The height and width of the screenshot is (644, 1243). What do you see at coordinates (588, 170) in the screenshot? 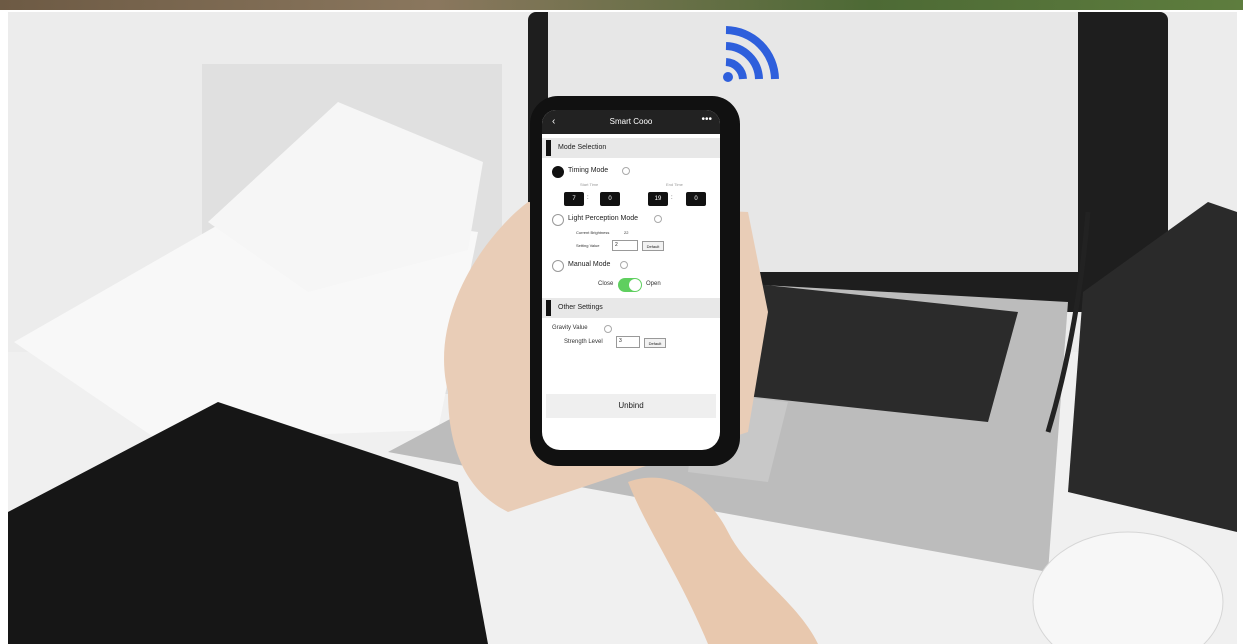
I see `timing-mode-label: Timing Mode` at bounding box center [588, 170].